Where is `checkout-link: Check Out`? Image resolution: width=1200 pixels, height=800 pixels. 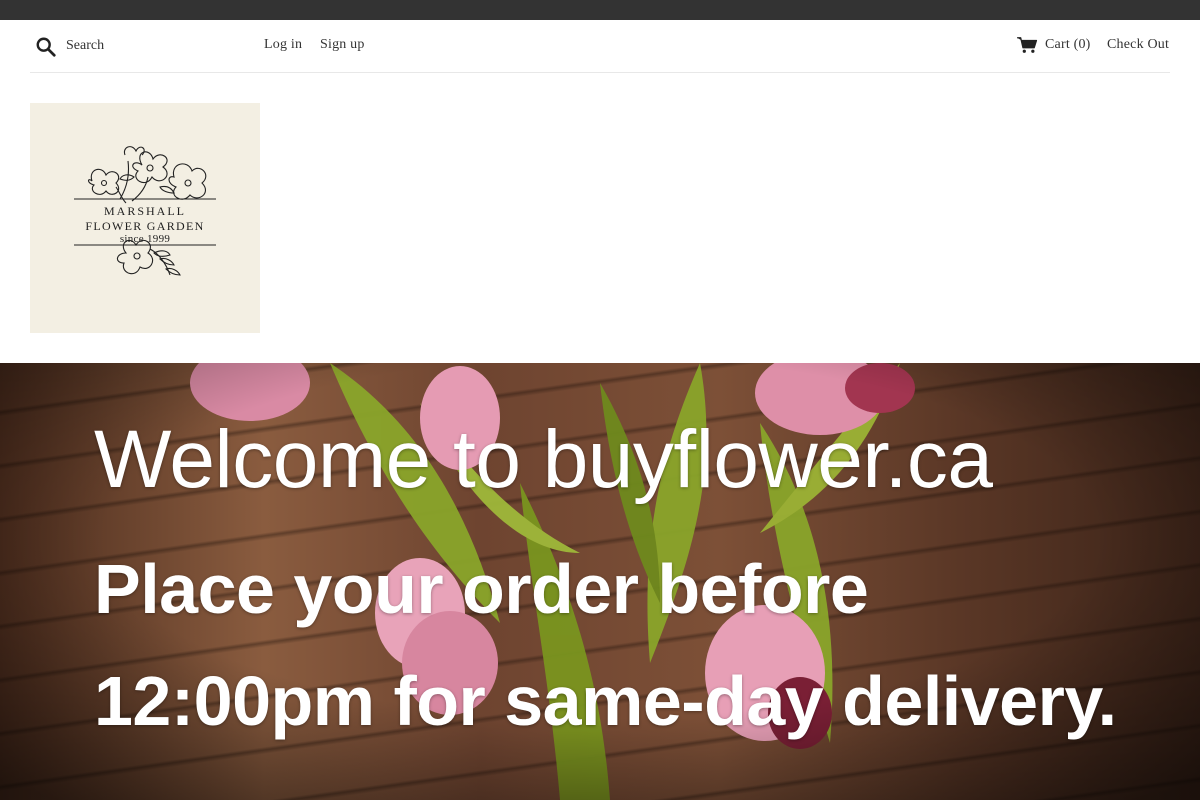
checkout-link: Check Out is located at coordinates (1138, 45).